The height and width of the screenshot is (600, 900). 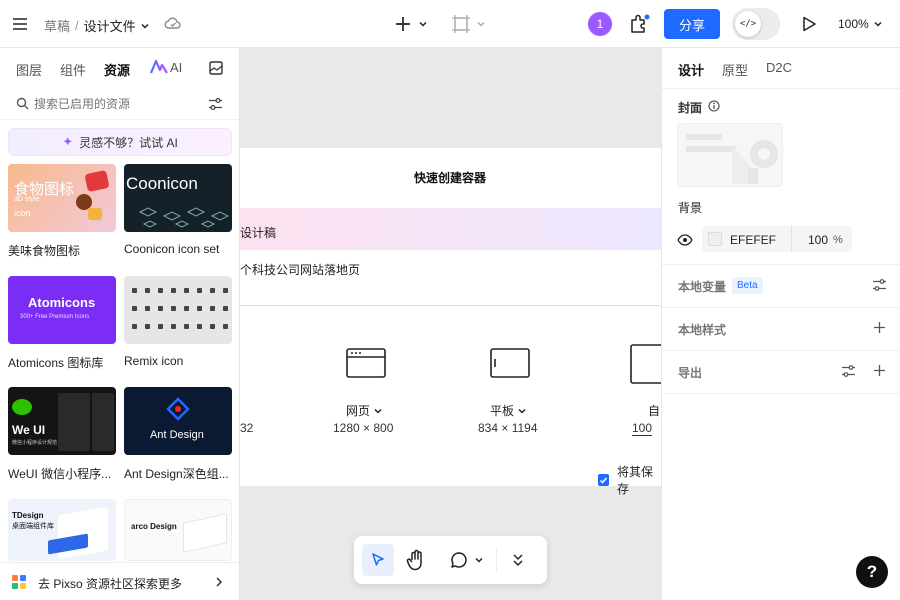 I want to click on share-button: 分享, so click(x=692, y=24).